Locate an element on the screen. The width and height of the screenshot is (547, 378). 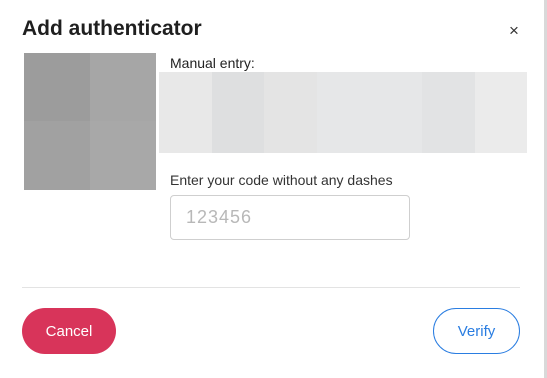
manual-entry-label: Manual entry: is located at coordinates (212, 63).